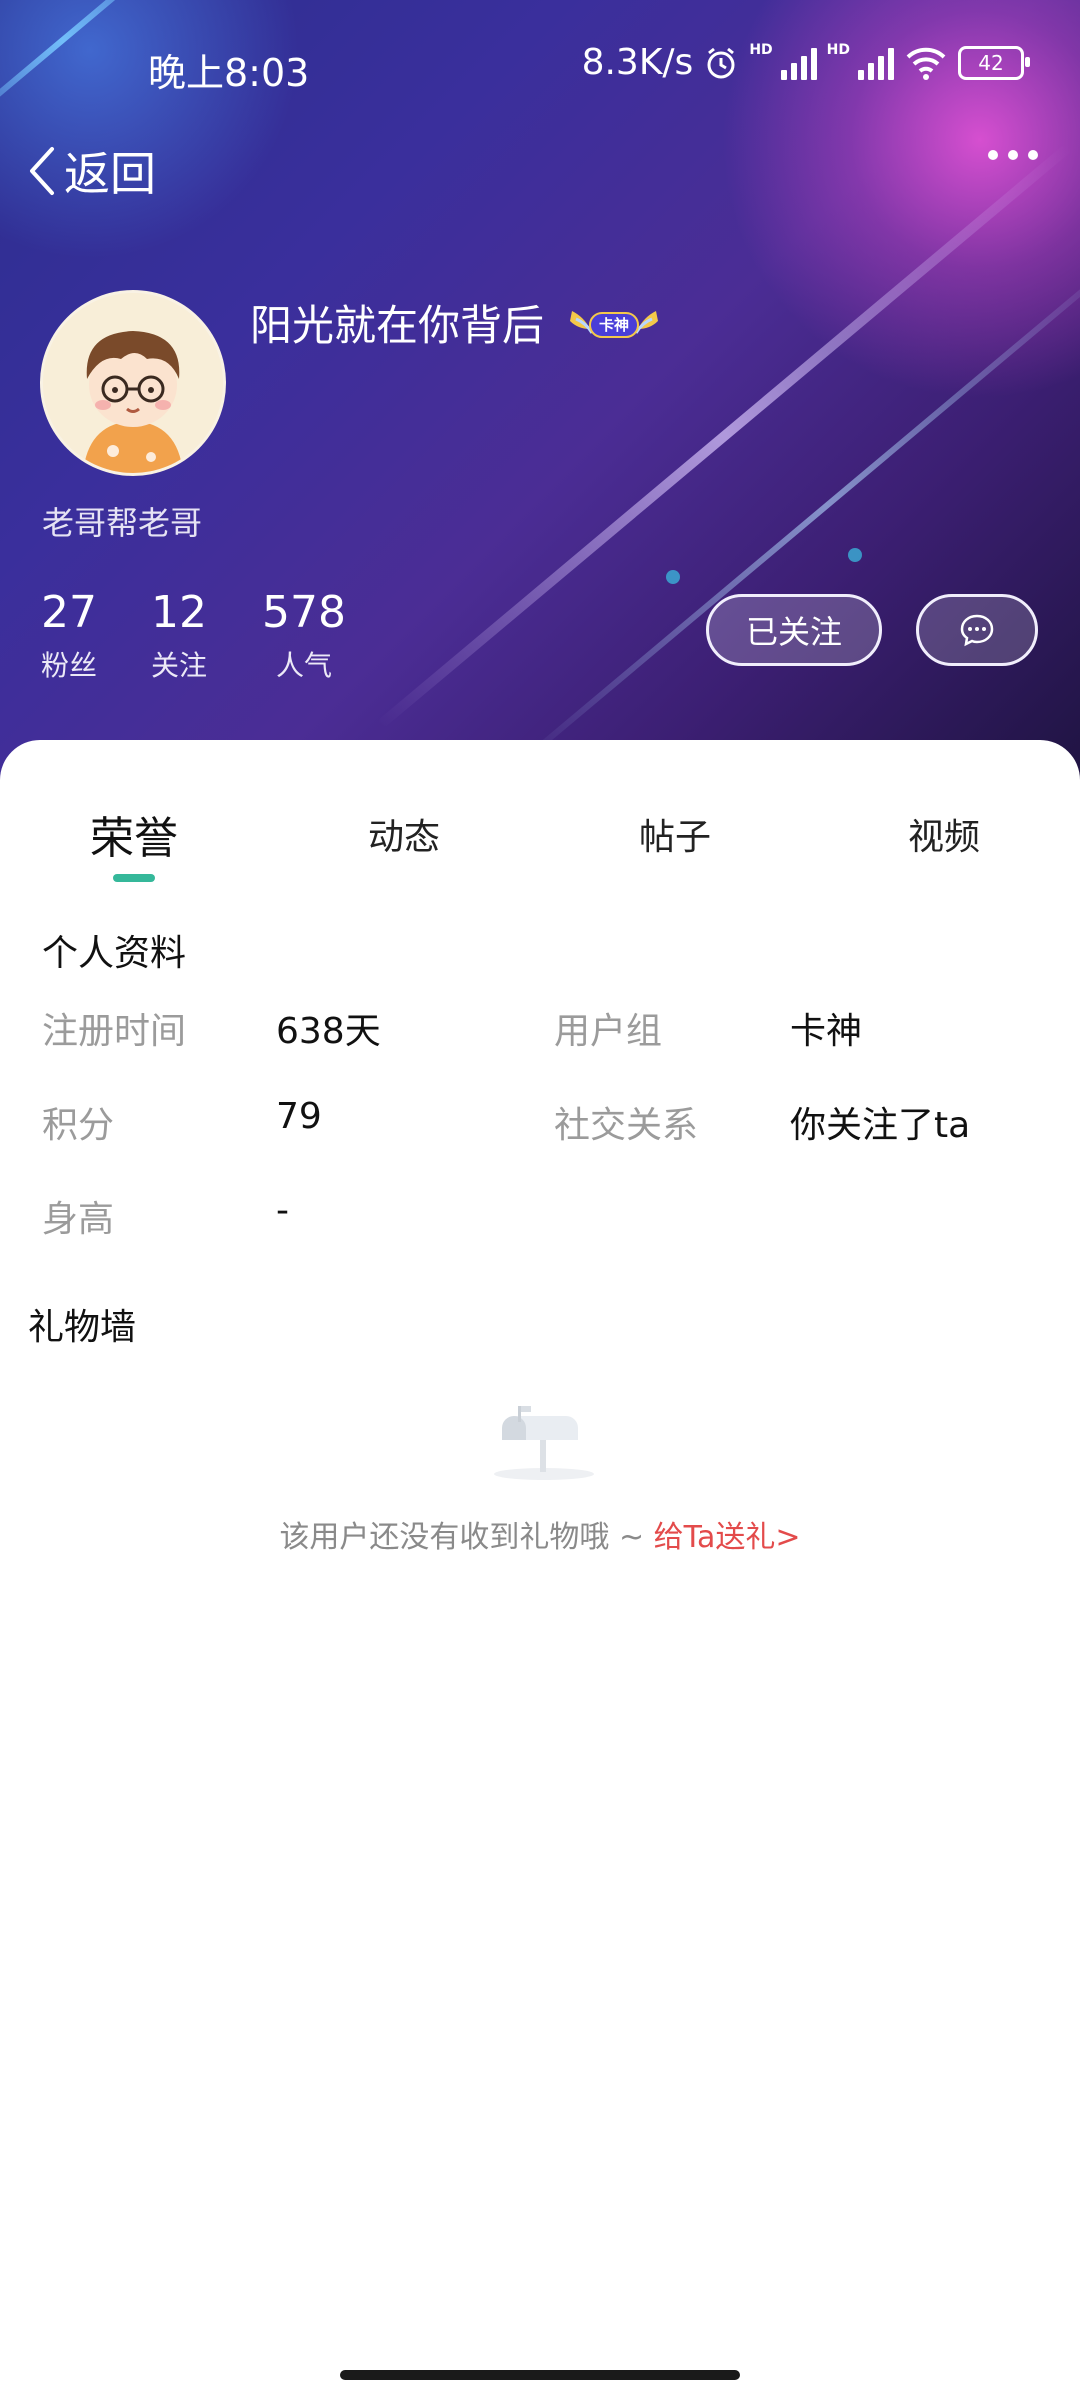 This screenshot has height=2400, width=1080. Describe the element at coordinates (78, 1219) in the screenshot. I see `height-label: 身高` at that location.